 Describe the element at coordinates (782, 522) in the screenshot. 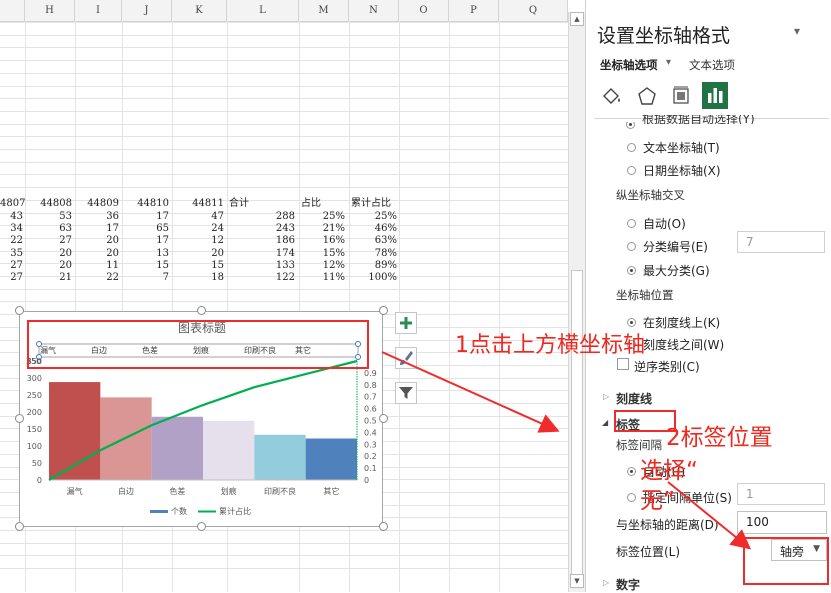

I see `distance-from-axis-input: 100` at that location.